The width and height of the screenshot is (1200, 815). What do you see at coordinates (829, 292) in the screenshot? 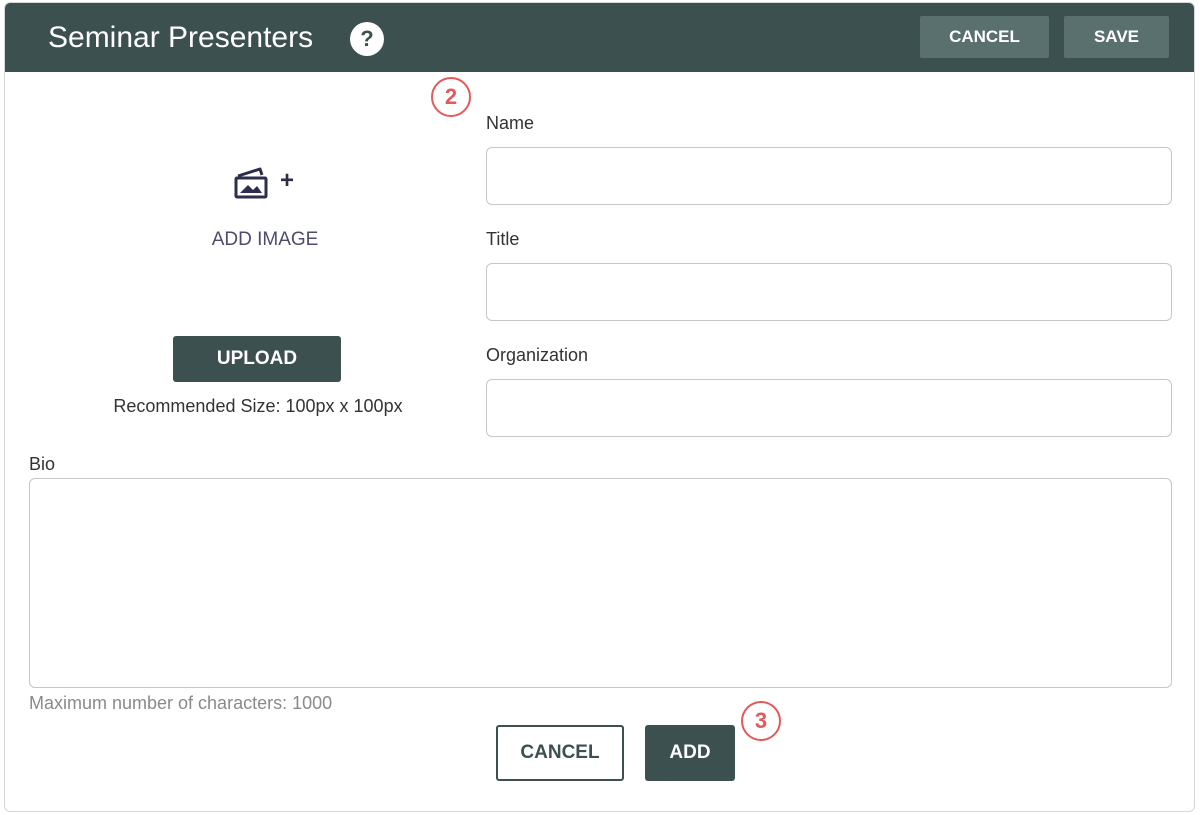
I see `title-field` at bounding box center [829, 292].